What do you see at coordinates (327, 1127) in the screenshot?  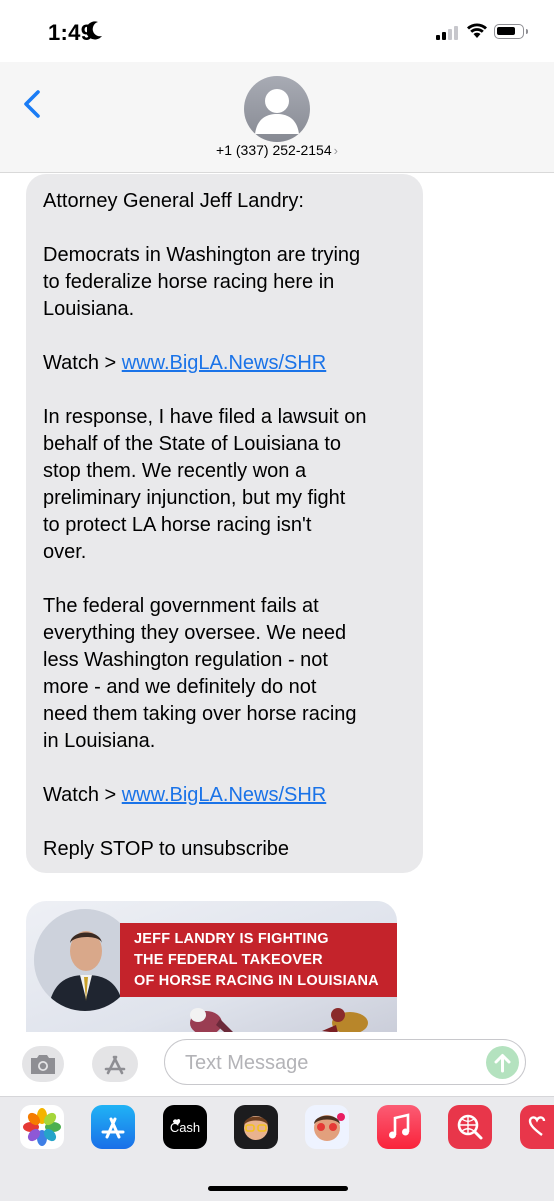 I see `memoji-stickers-icon` at bounding box center [327, 1127].